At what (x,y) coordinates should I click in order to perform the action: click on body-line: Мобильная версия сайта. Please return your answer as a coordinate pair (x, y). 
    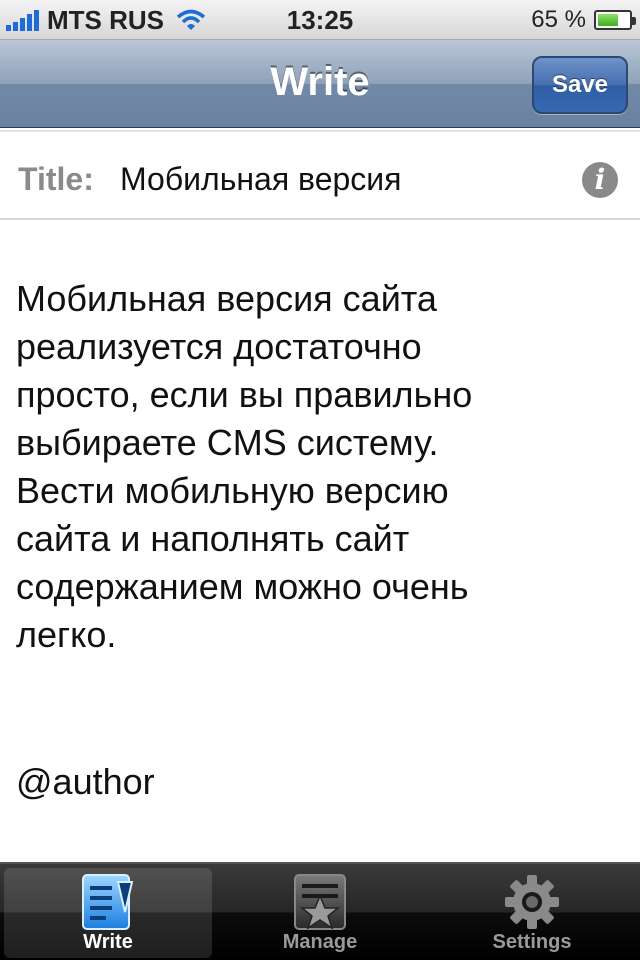
    Looking at the image, I should click on (226, 298).